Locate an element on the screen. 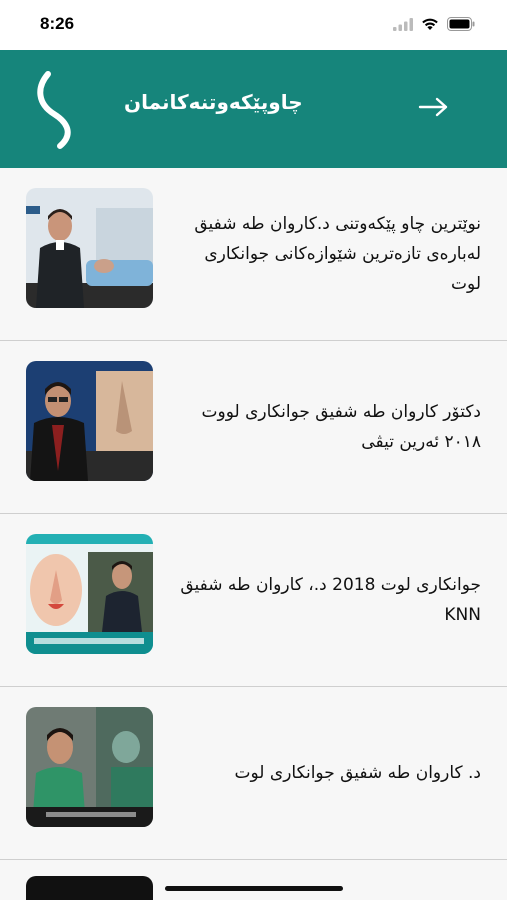 The height and width of the screenshot is (900, 507). status-icons is located at coordinates (434, 25).